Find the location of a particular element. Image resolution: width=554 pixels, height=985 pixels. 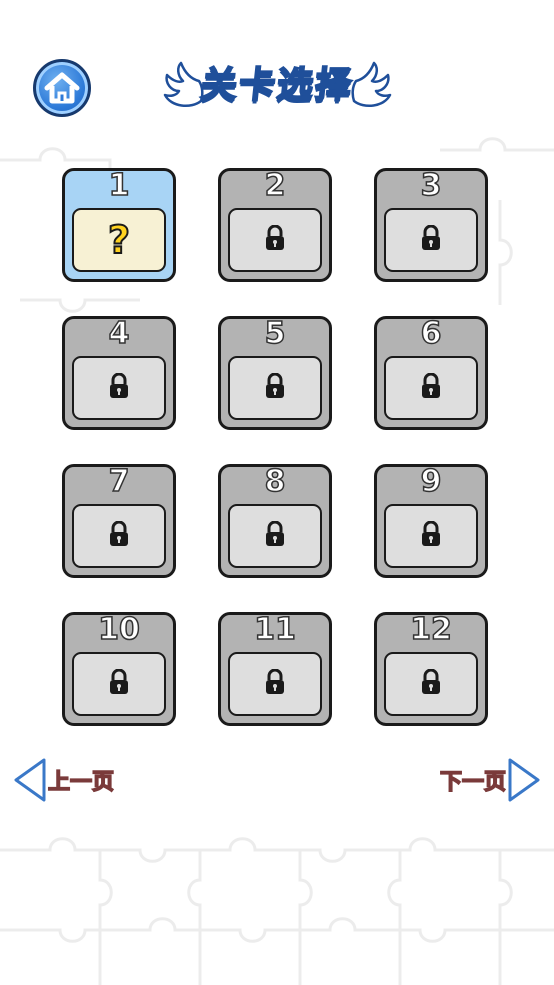

level-card-3: 3 is located at coordinates (431, 224).